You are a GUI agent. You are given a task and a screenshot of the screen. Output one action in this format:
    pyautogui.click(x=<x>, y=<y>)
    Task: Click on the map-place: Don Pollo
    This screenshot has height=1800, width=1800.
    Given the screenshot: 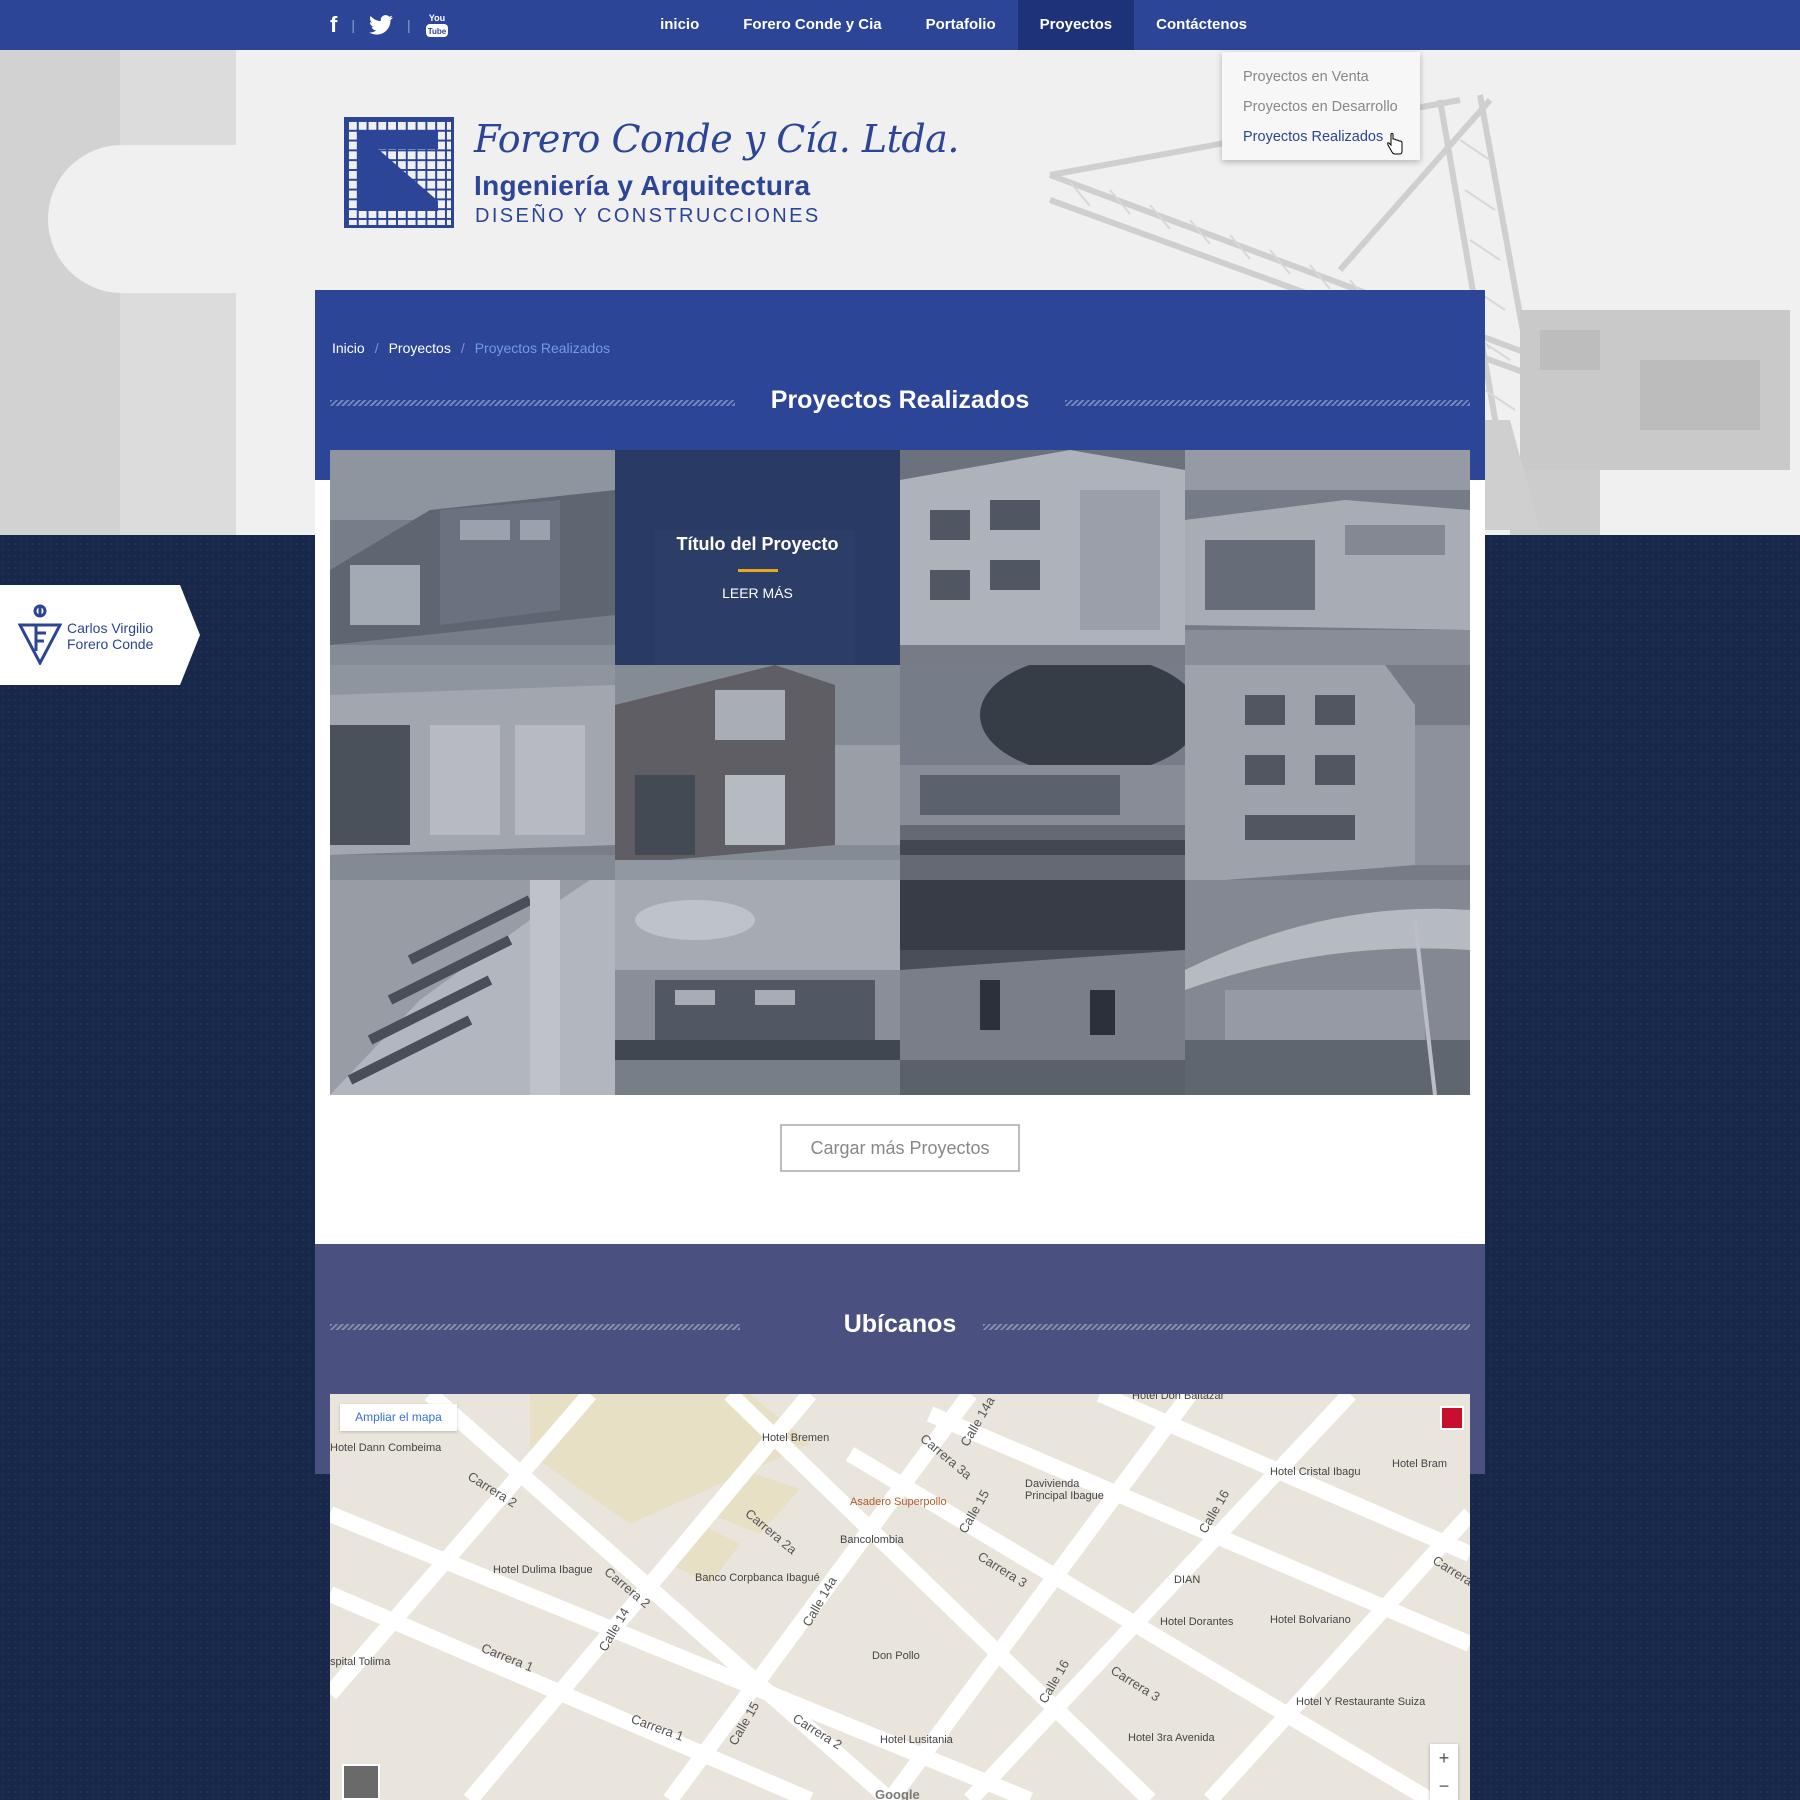 What is the action you would take?
    pyautogui.click(x=896, y=1656)
    